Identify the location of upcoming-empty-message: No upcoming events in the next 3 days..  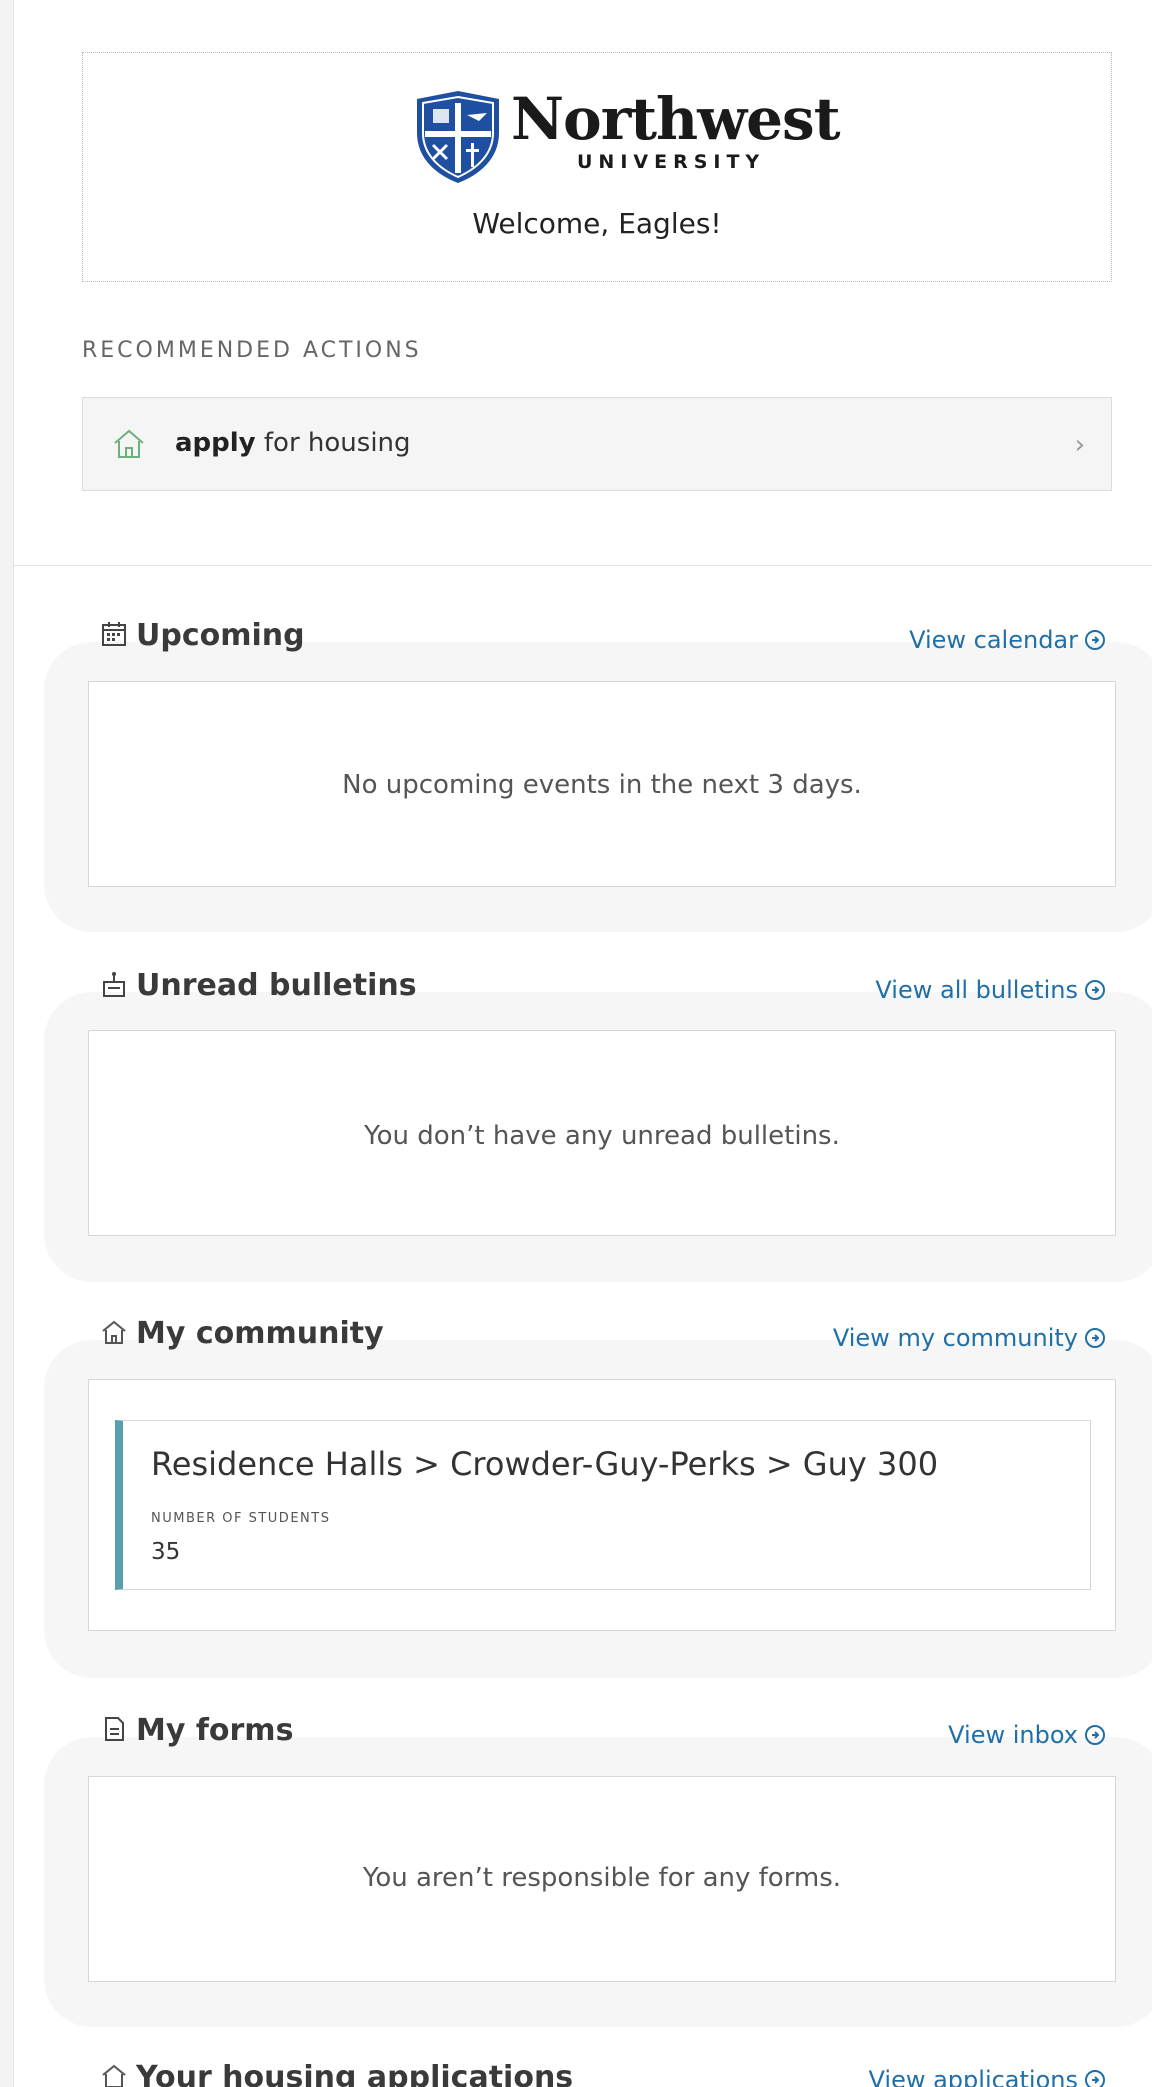
(602, 785).